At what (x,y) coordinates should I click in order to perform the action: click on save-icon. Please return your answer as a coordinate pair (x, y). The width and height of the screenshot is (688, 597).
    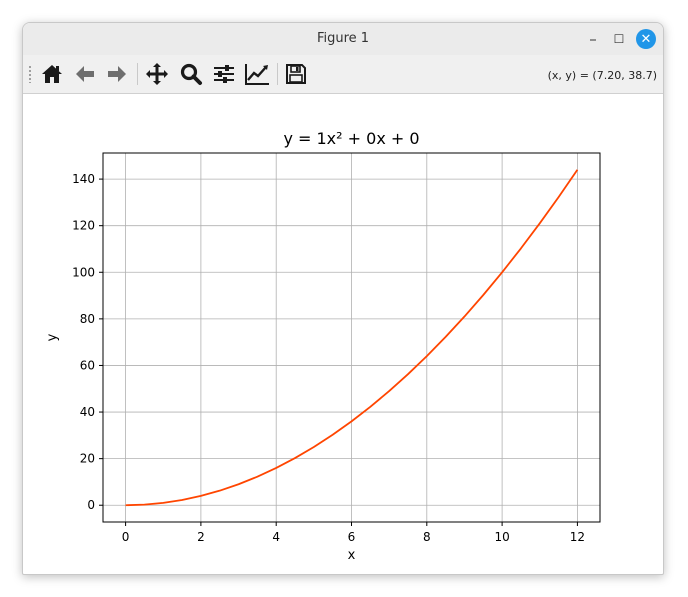
    Looking at the image, I should click on (296, 74).